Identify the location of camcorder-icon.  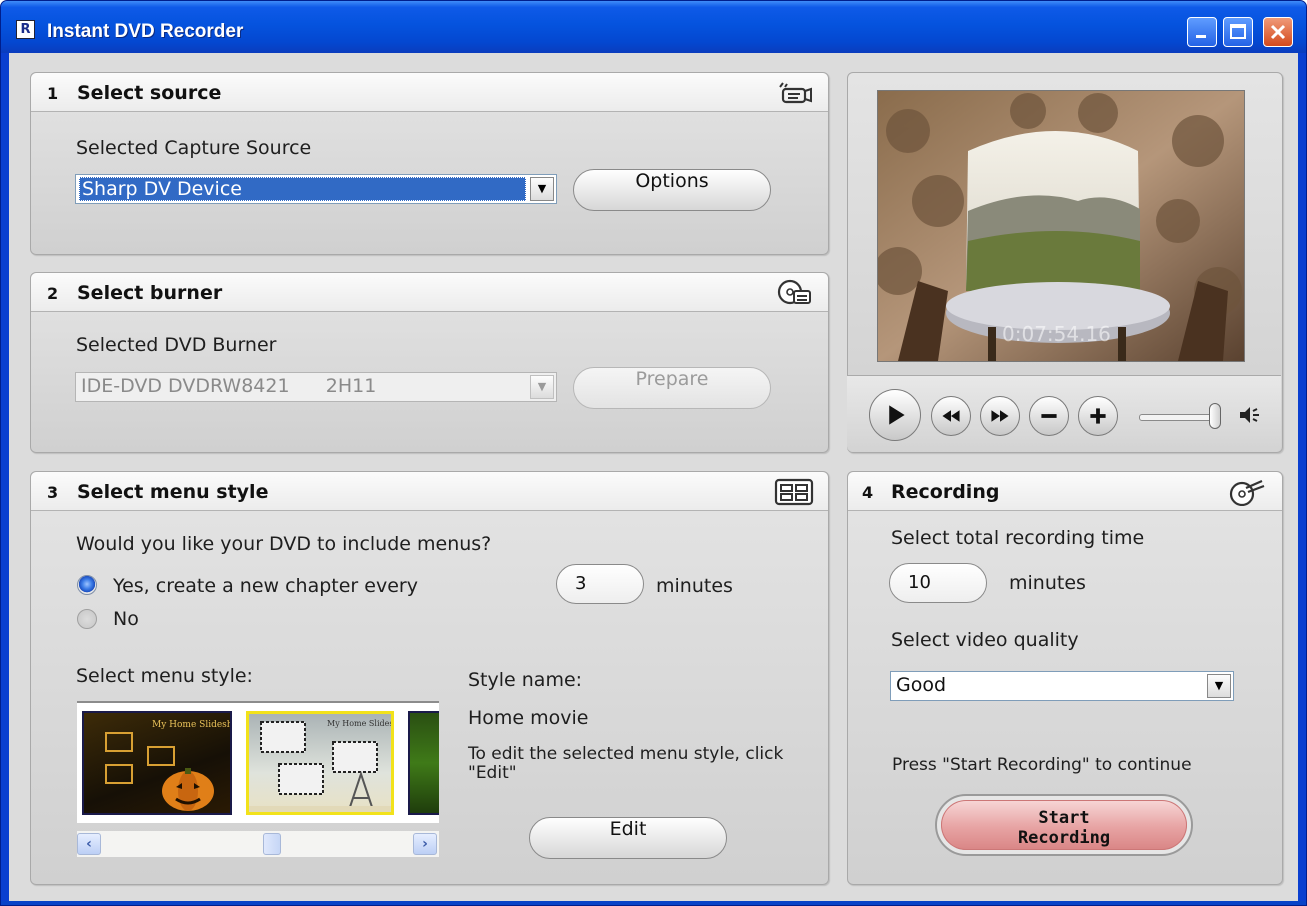
(795, 93).